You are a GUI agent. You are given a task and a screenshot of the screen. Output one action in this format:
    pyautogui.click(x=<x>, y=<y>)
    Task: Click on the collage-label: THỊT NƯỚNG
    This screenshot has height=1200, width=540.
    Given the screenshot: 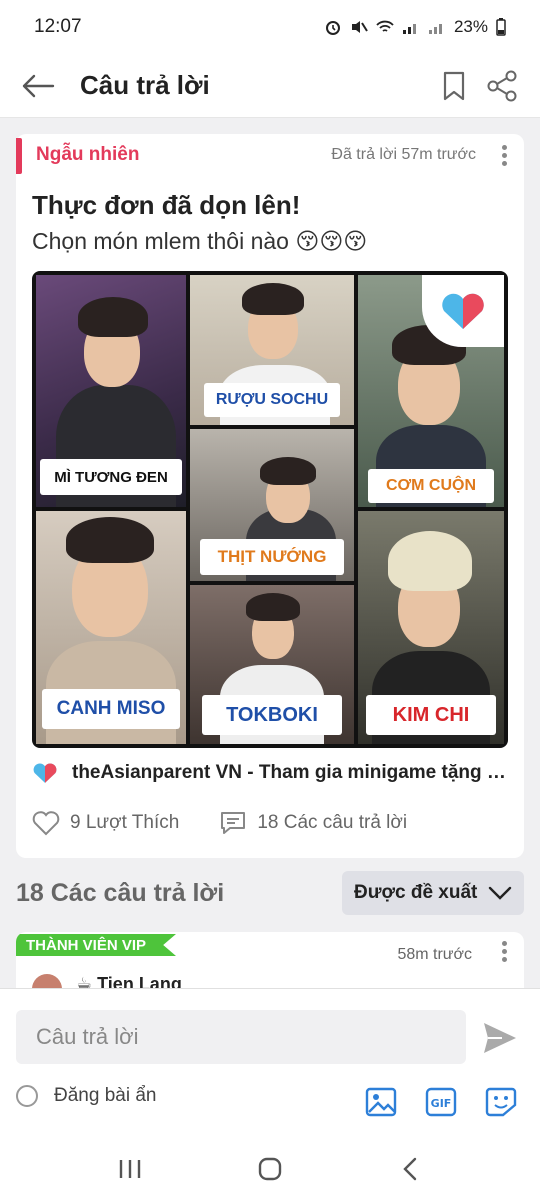 What is the action you would take?
    pyautogui.click(x=272, y=557)
    